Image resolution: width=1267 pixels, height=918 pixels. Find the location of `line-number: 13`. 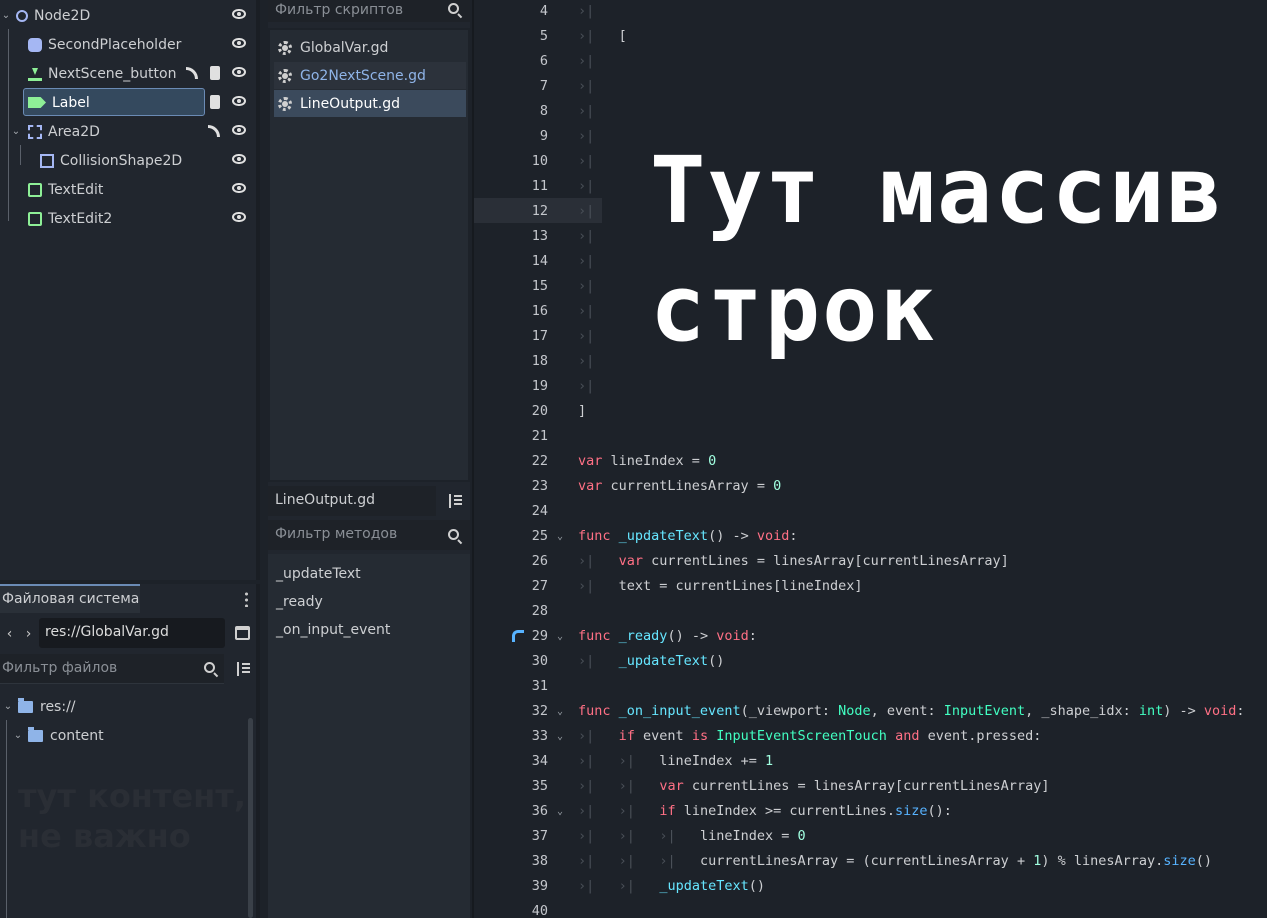

line-number: 13 is located at coordinates (539, 236).